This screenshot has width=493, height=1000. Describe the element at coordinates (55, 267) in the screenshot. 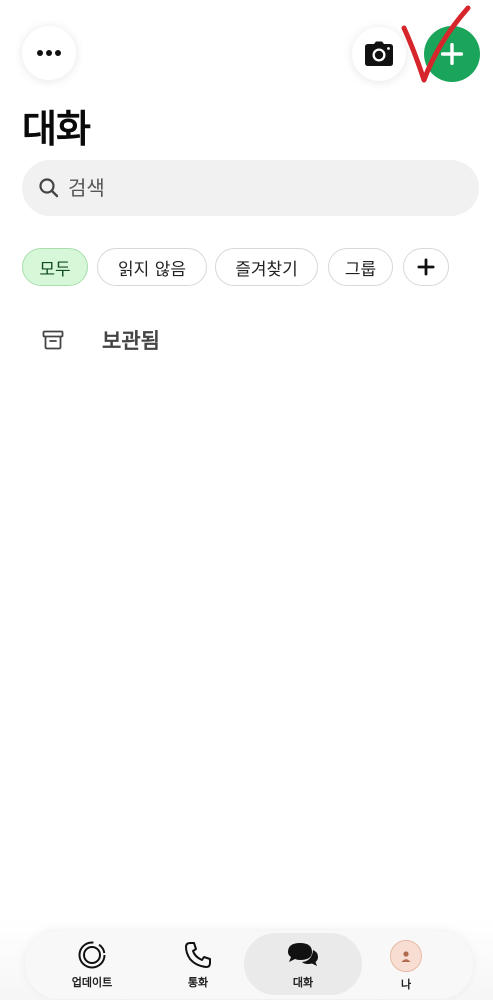

I see `filter-chip-all: 모두` at that location.